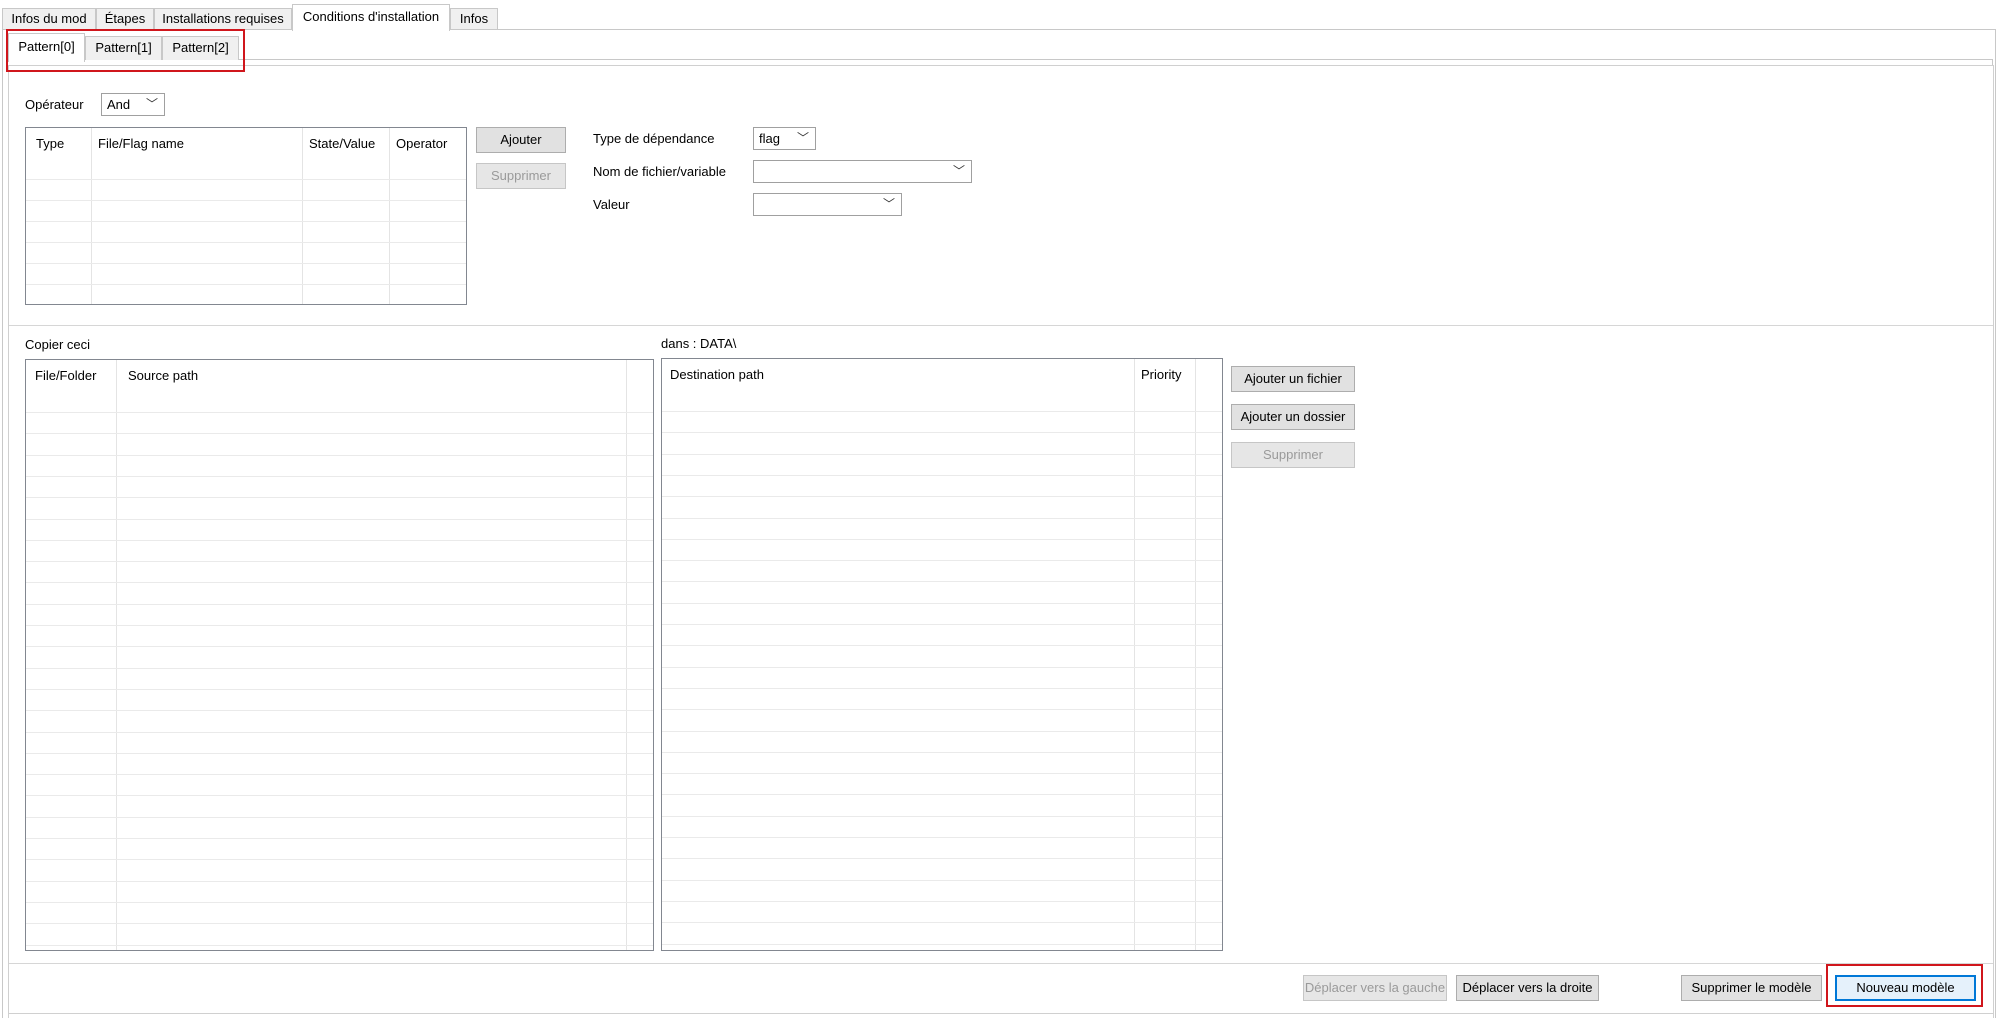  Describe the element at coordinates (713, 380) in the screenshot. I see `column-header-destination-path: Destination path` at that location.